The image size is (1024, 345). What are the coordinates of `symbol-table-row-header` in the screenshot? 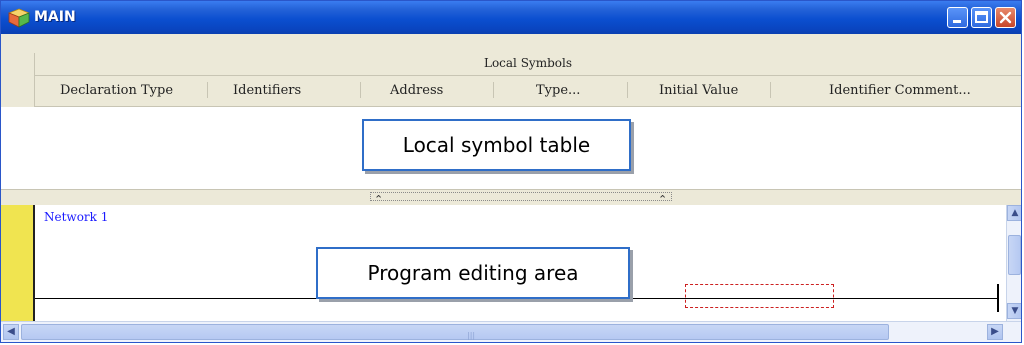 It's located at (18, 80).